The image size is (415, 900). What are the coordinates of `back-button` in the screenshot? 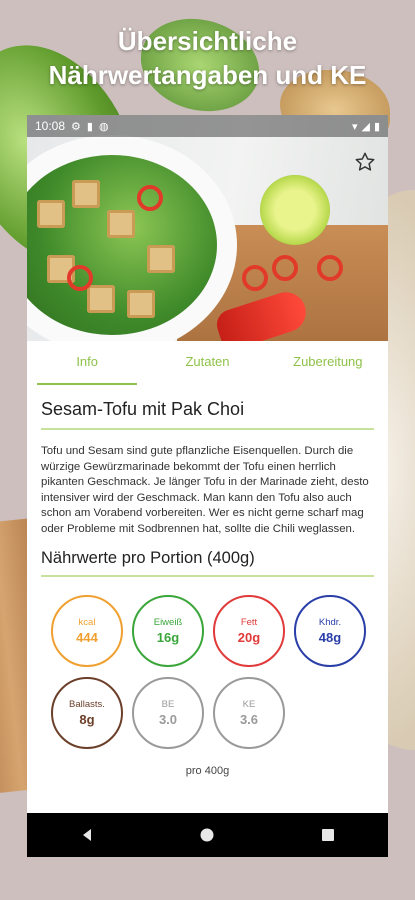 It's located at (87, 835).